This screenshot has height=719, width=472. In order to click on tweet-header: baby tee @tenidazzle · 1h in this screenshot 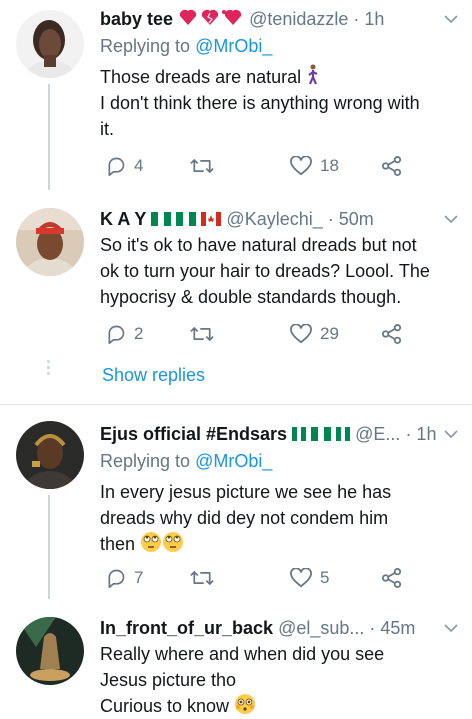, I will do `click(281, 19)`.